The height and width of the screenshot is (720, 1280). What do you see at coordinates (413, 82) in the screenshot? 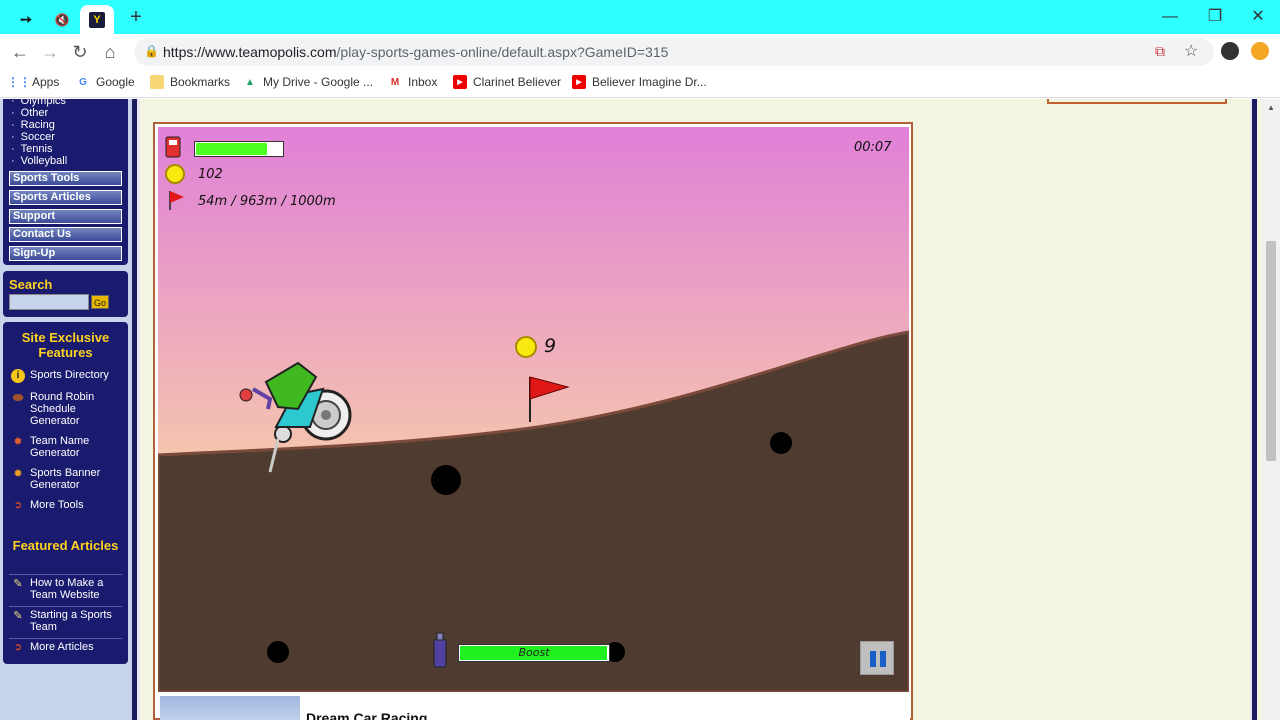
I see `bookmark-inbox: M Inbox` at bounding box center [413, 82].